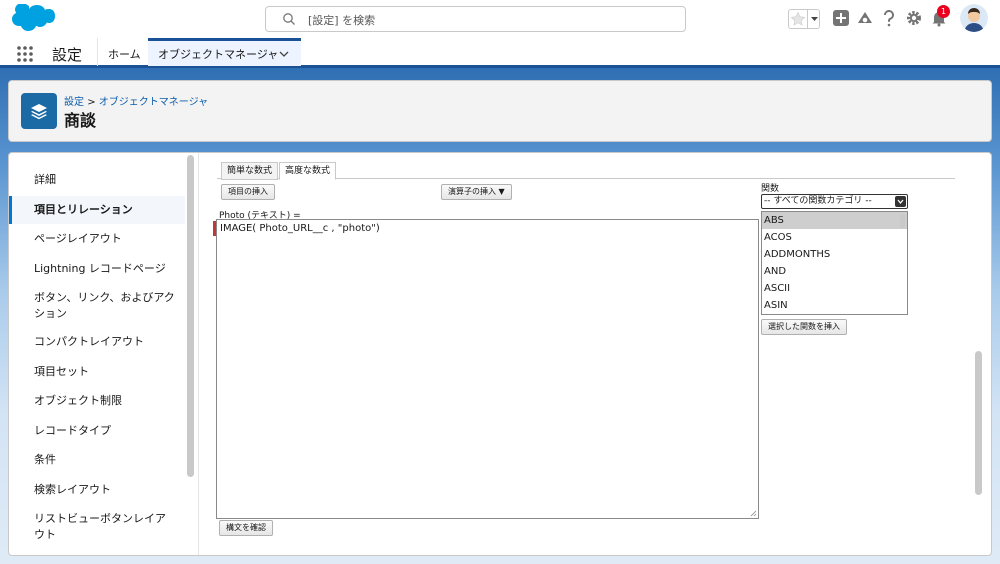 Image resolution: width=1000 pixels, height=564 pixels. I want to click on function-list: ABS ACOS ADDMONTHS AND ASCII ASIN, so click(834, 263).